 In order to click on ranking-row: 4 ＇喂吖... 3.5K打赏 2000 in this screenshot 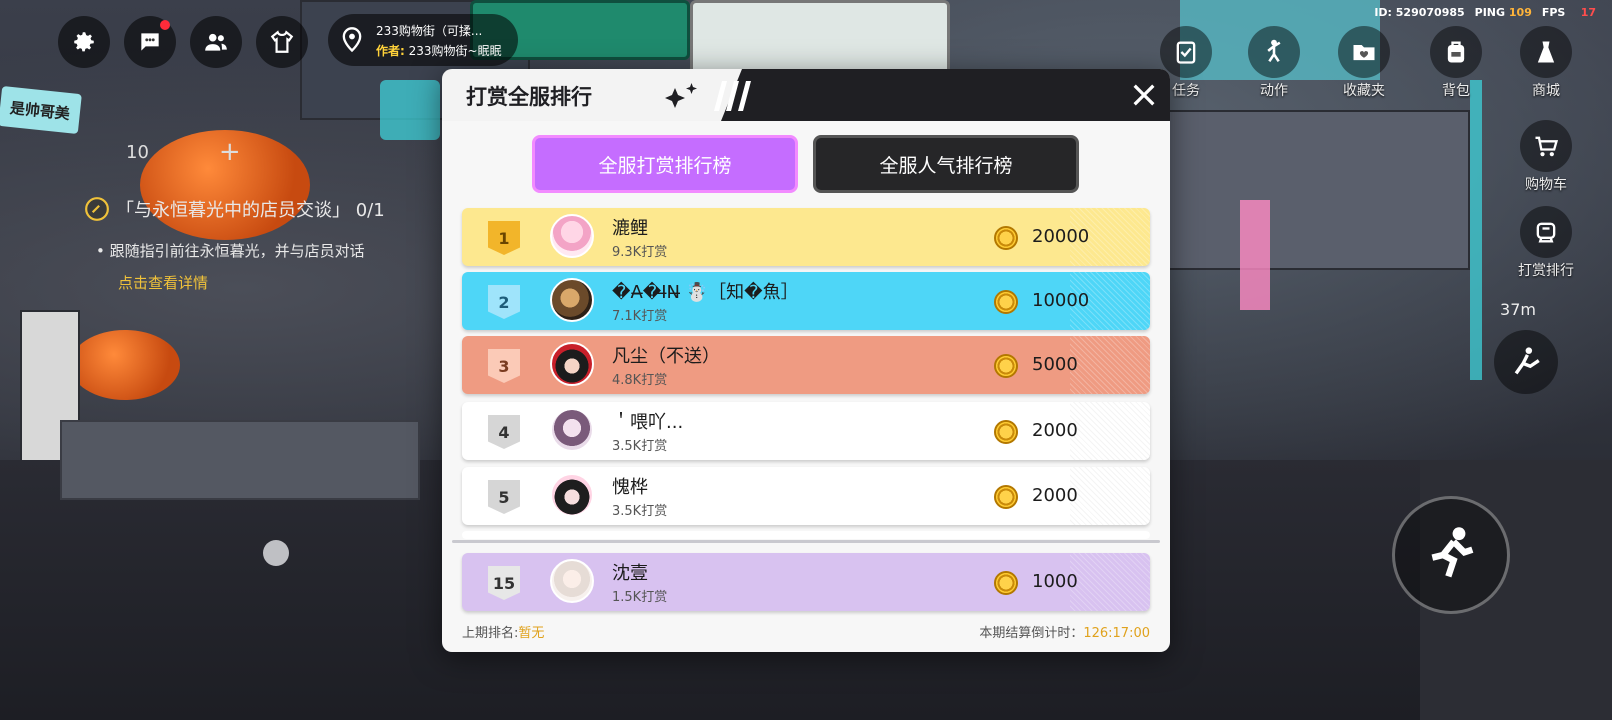, I will do `click(806, 431)`.